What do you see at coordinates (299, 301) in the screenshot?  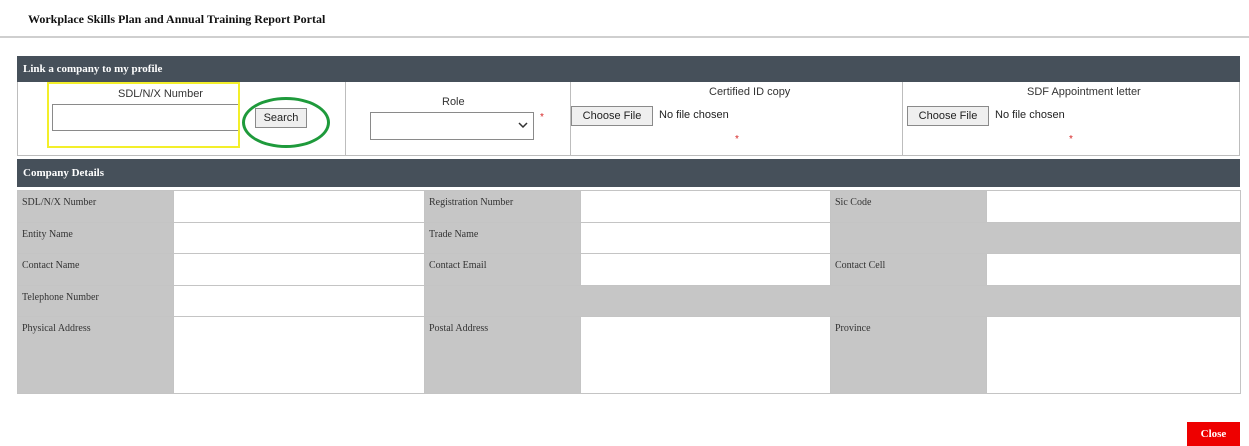 I see `telephone-number-value` at bounding box center [299, 301].